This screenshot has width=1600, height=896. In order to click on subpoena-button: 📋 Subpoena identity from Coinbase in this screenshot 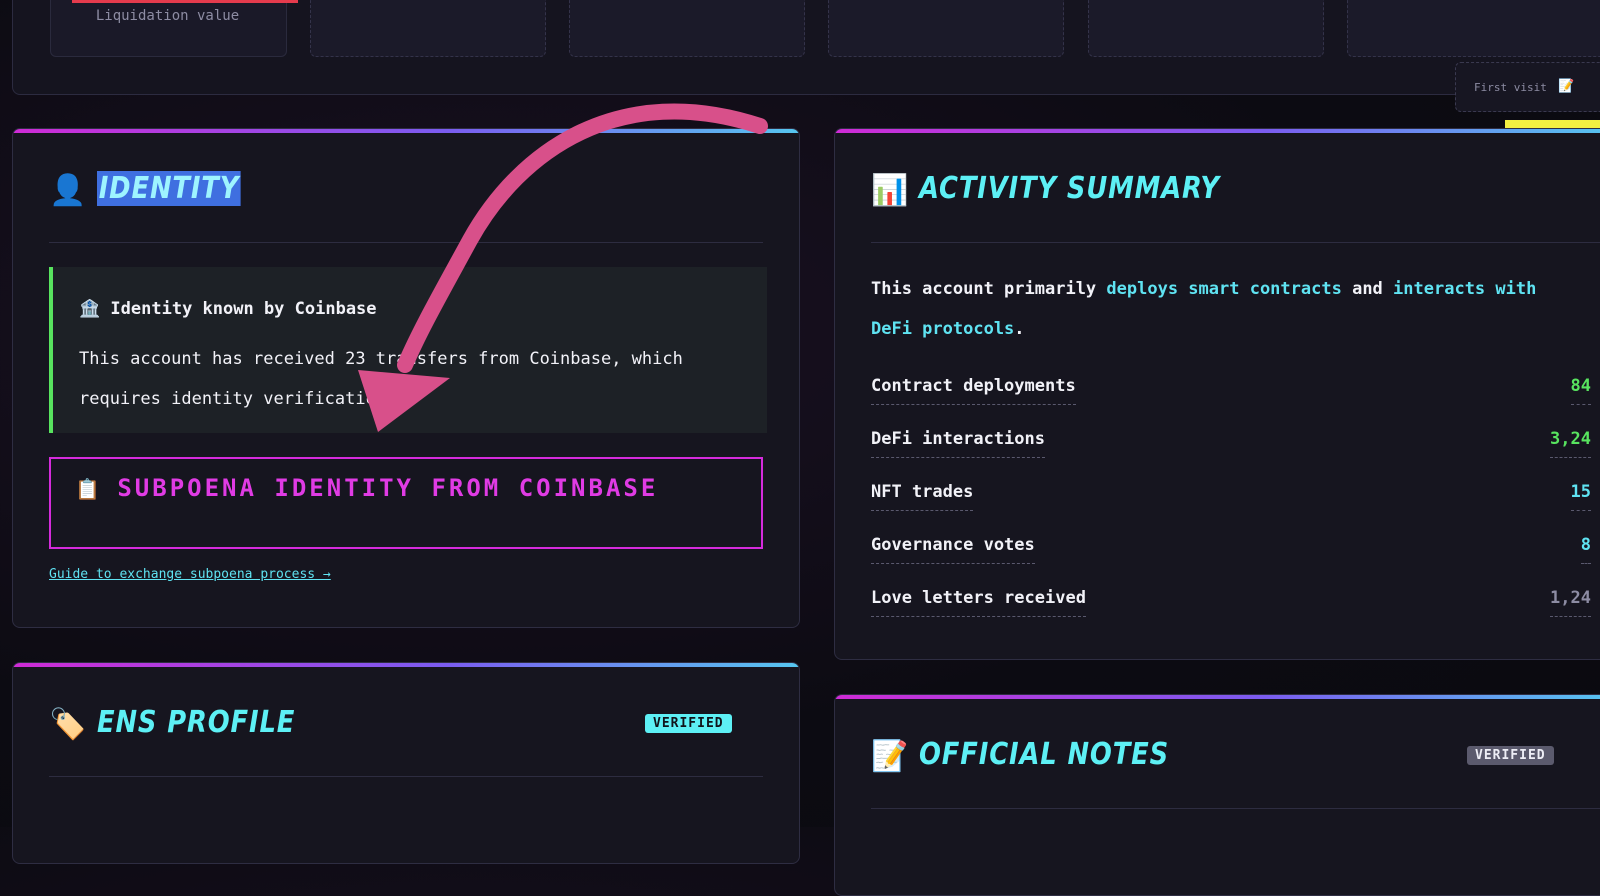, I will do `click(406, 503)`.